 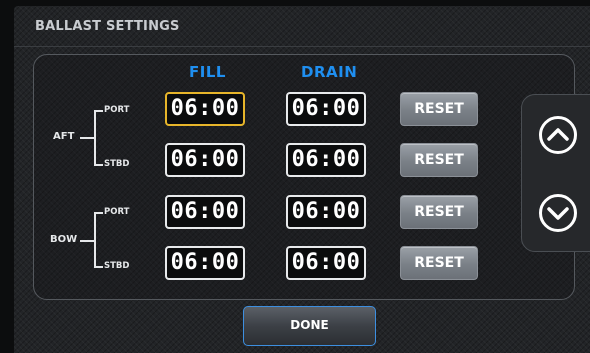 What do you see at coordinates (439, 212) in the screenshot?
I see `bow-port-reset-button: RESET` at bounding box center [439, 212].